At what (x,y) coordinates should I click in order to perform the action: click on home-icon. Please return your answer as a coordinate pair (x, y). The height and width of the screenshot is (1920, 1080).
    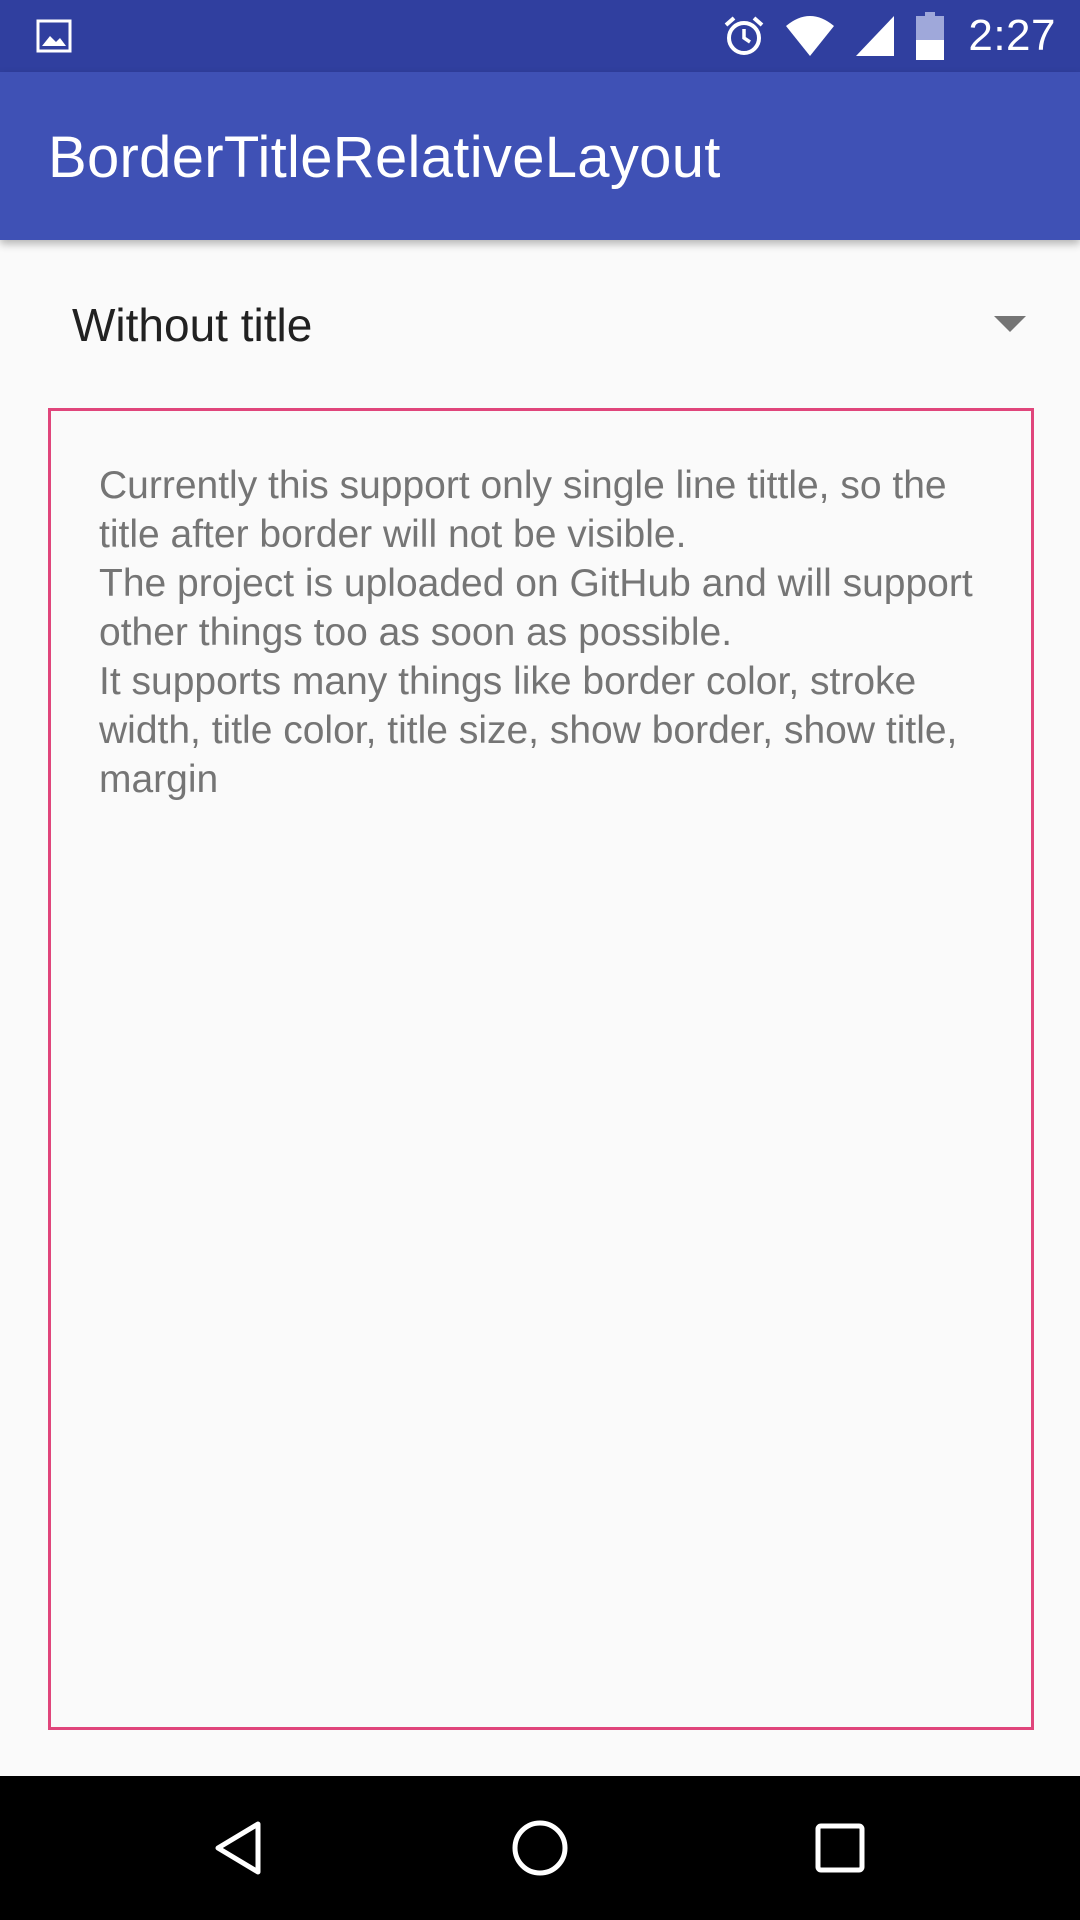
    Looking at the image, I should click on (540, 1848).